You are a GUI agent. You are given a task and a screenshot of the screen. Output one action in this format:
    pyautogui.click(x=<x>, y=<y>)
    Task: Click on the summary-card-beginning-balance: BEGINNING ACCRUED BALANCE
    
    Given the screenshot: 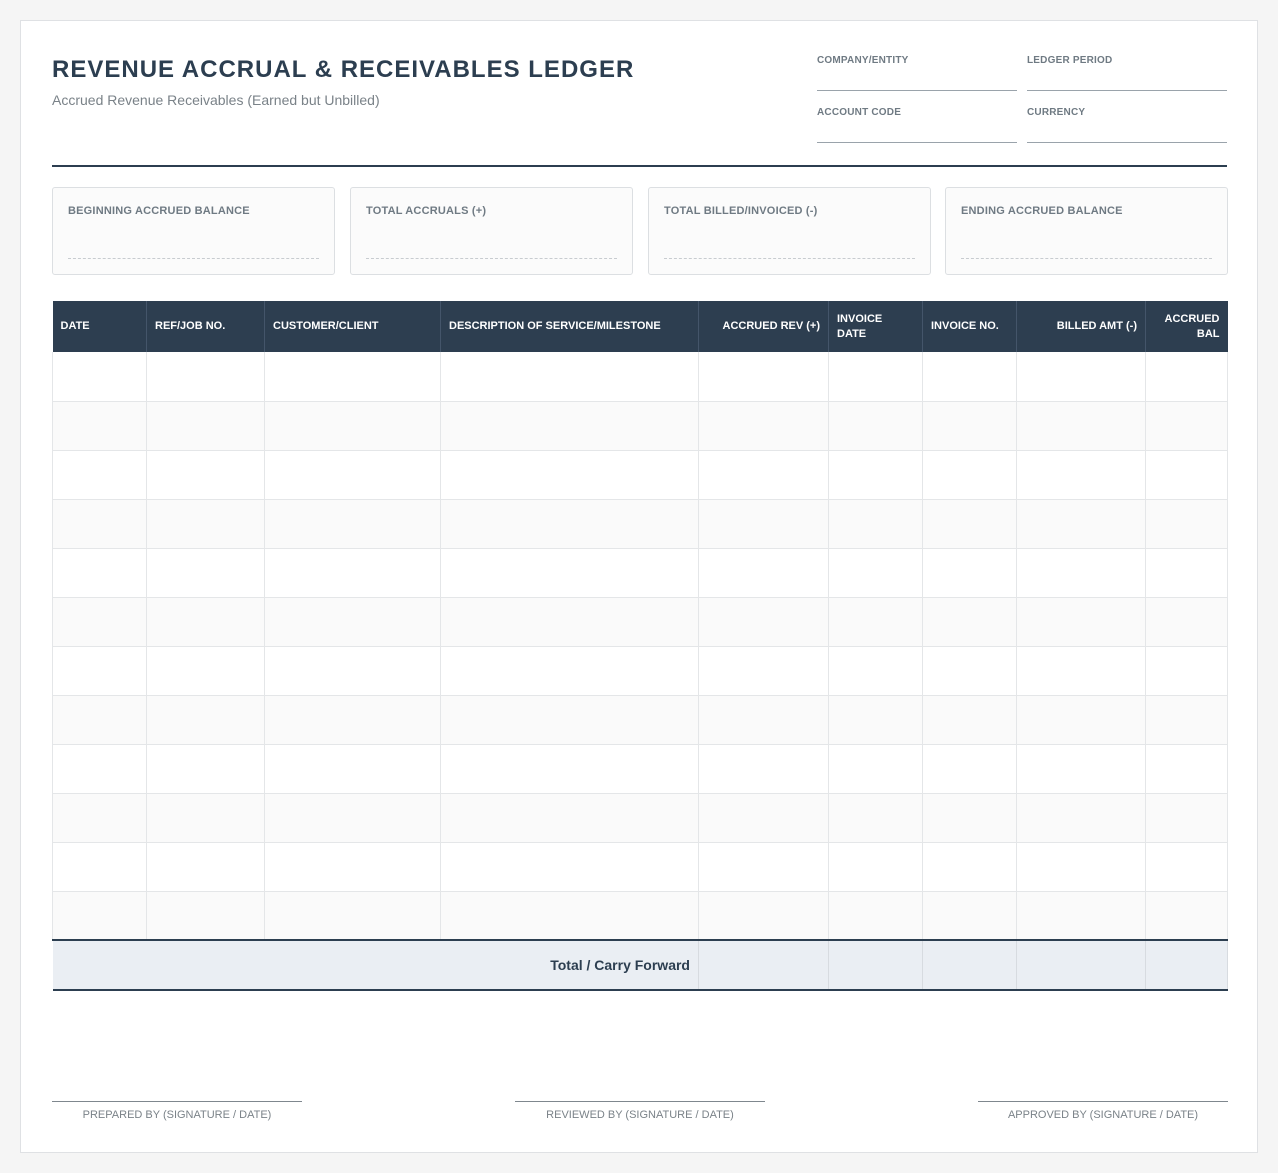 What is the action you would take?
    pyautogui.click(x=193, y=231)
    